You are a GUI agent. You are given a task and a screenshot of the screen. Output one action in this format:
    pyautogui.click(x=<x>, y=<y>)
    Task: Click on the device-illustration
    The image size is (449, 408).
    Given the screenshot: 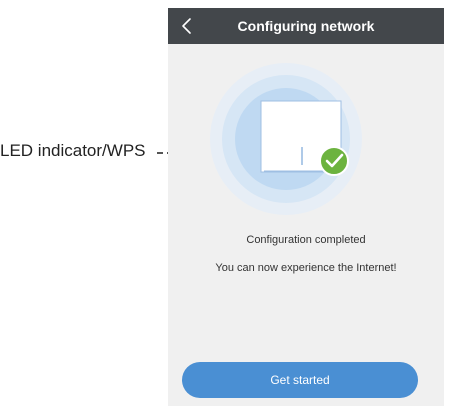 What is the action you would take?
    pyautogui.click(x=286, y=139)
    